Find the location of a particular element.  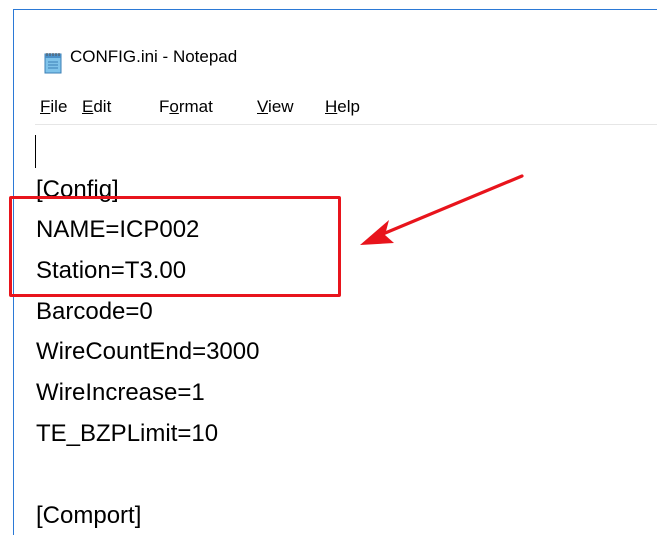

window-title: CONFIG.ini - Notepad is located at coordinates (154, 56).